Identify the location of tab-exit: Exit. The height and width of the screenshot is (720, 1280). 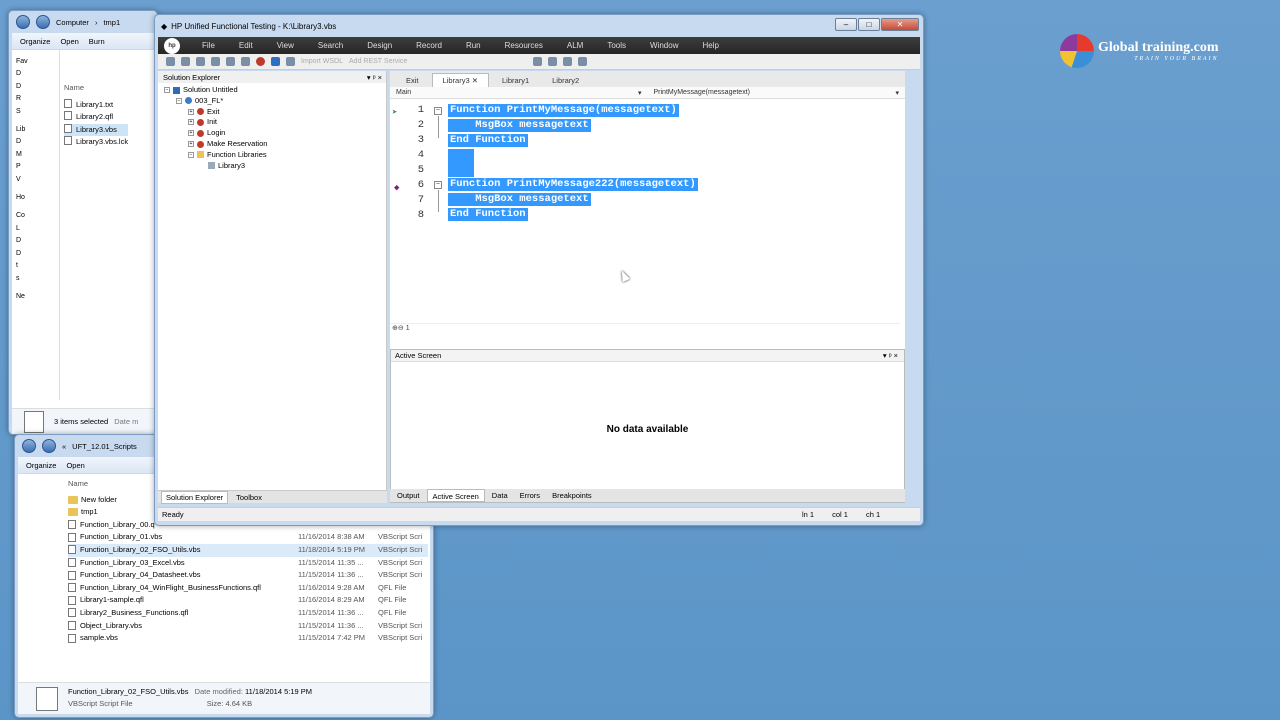
(412, 80).